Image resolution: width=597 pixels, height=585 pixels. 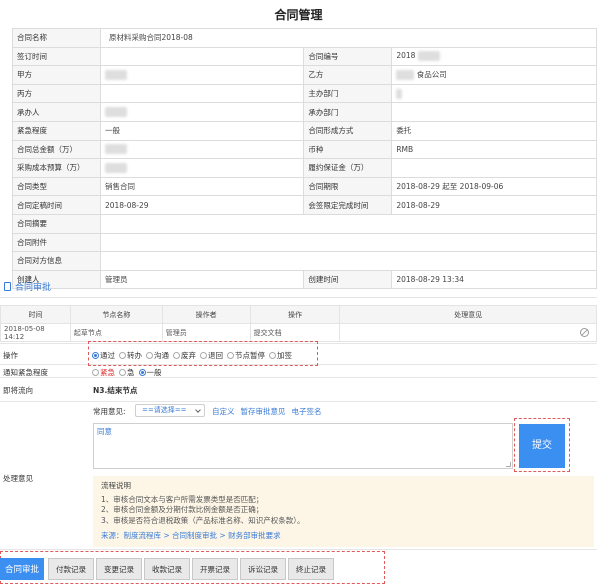 I want to click on divider, so click(x=298, y=297).